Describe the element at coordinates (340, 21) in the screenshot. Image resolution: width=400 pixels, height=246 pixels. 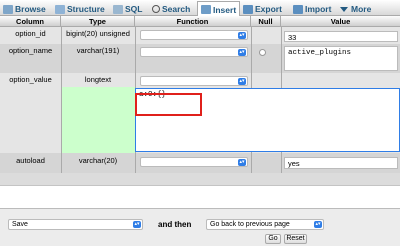
I see `header-value: Value` at that location.